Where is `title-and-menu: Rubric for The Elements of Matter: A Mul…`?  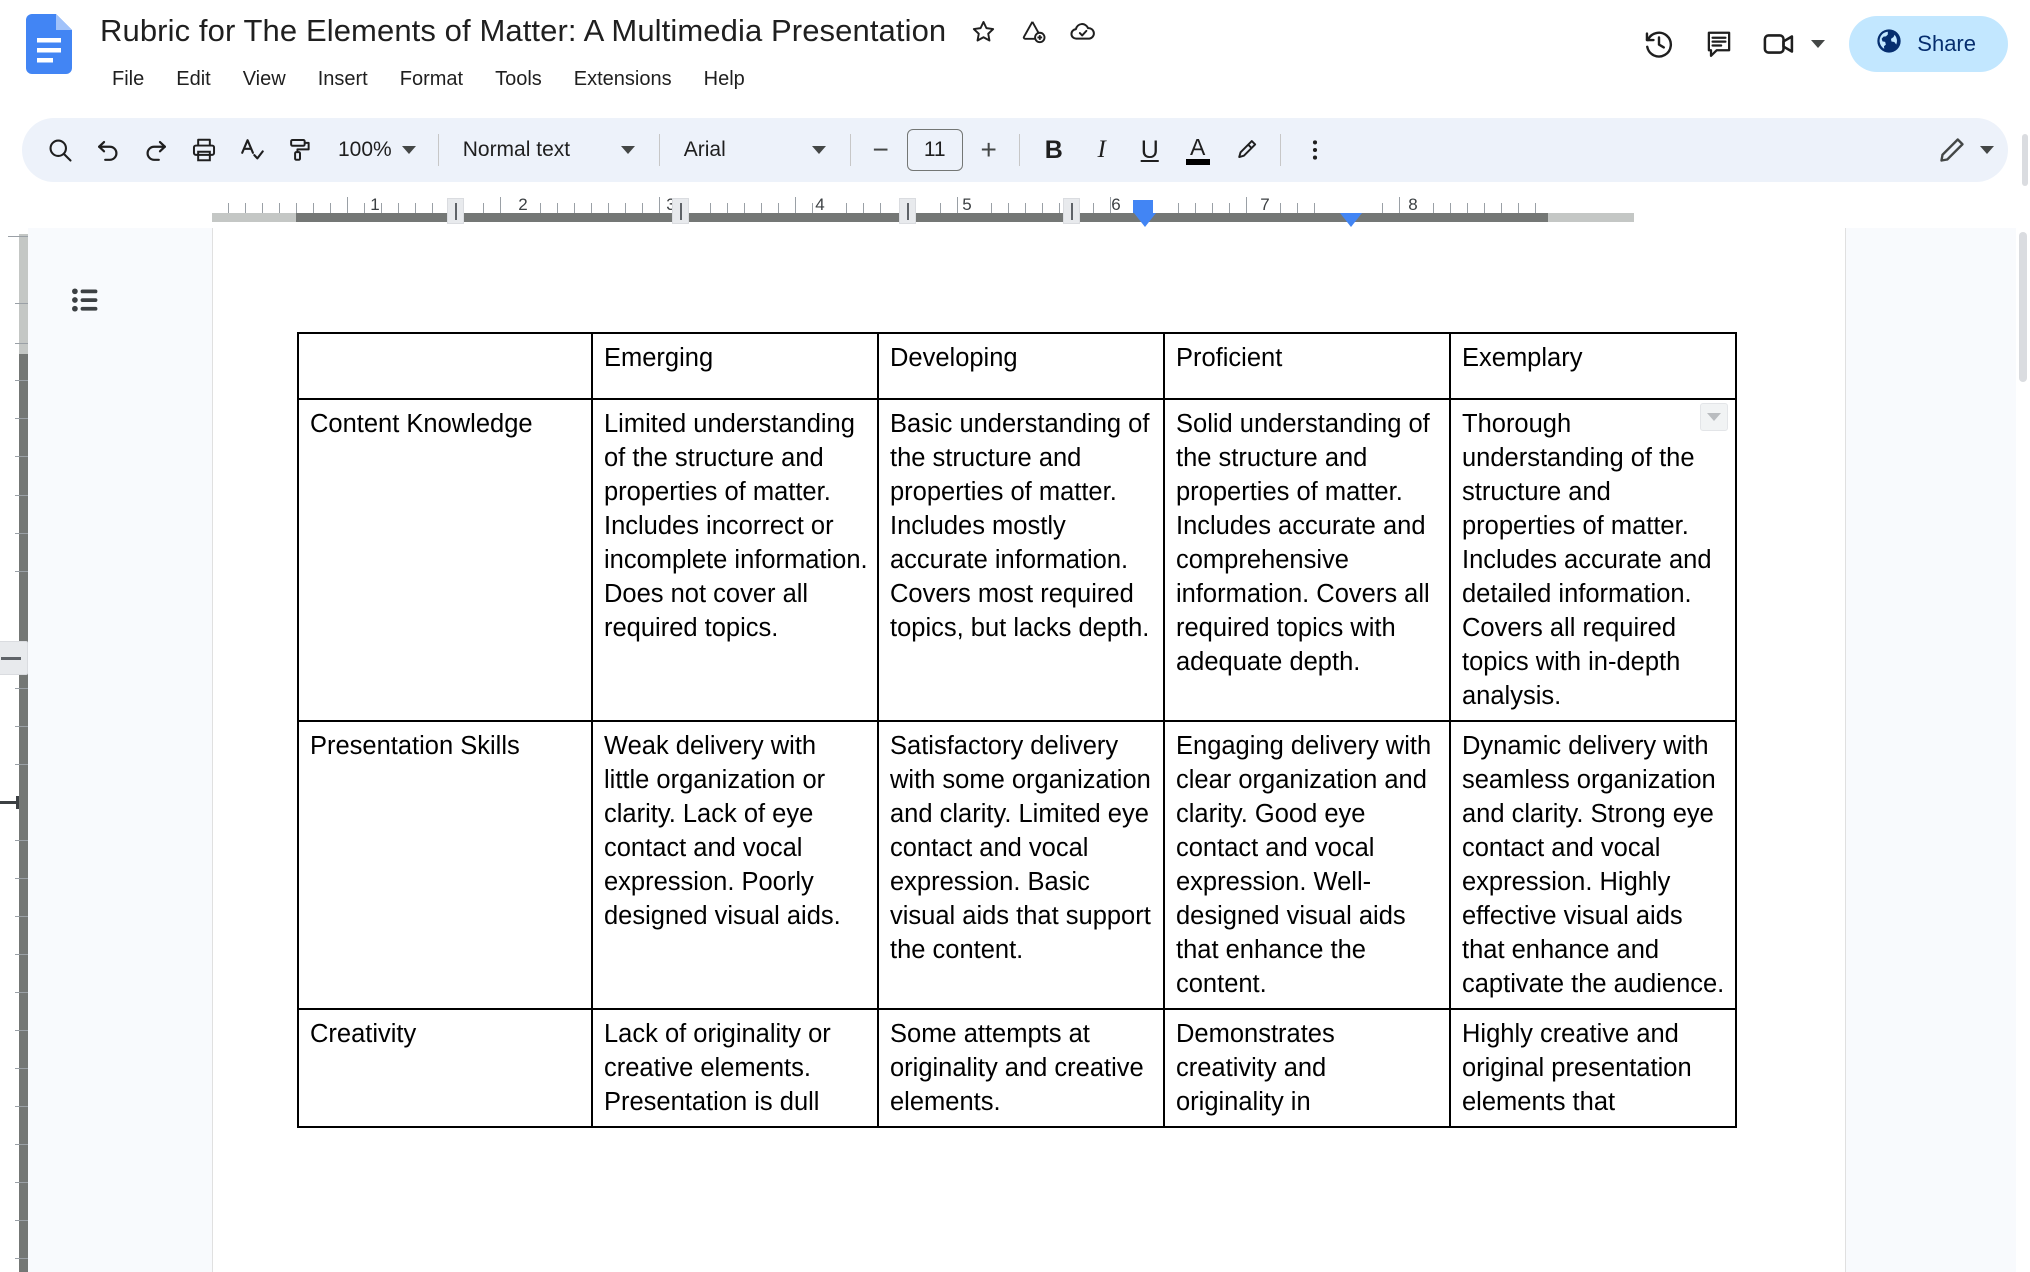 title-and-menu: Rubric for The Elements of Matter: A Mul… is located at coordinates (599, 52).